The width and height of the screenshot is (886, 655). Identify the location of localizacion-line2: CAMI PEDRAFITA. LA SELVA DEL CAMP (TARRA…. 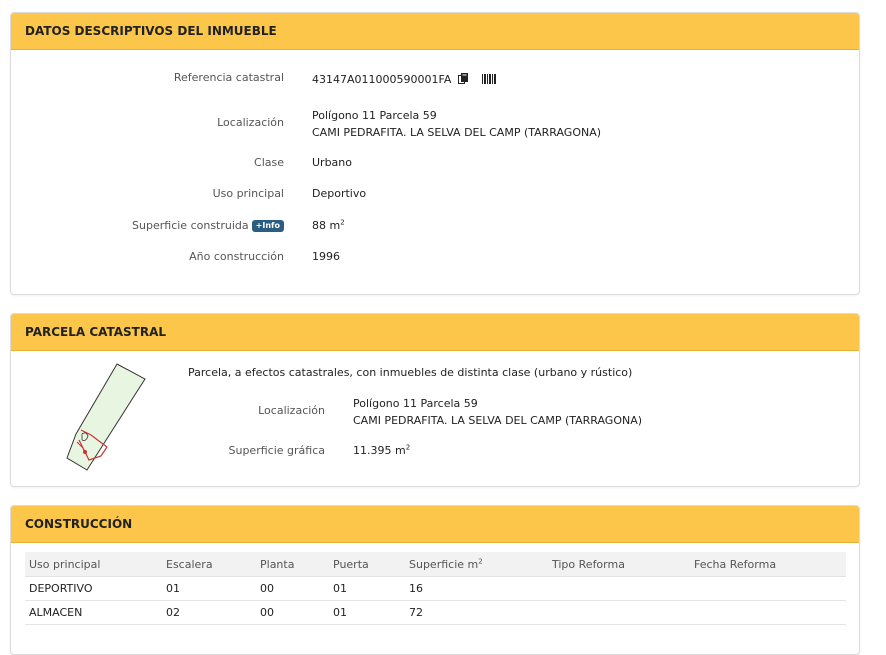
(457, 132).